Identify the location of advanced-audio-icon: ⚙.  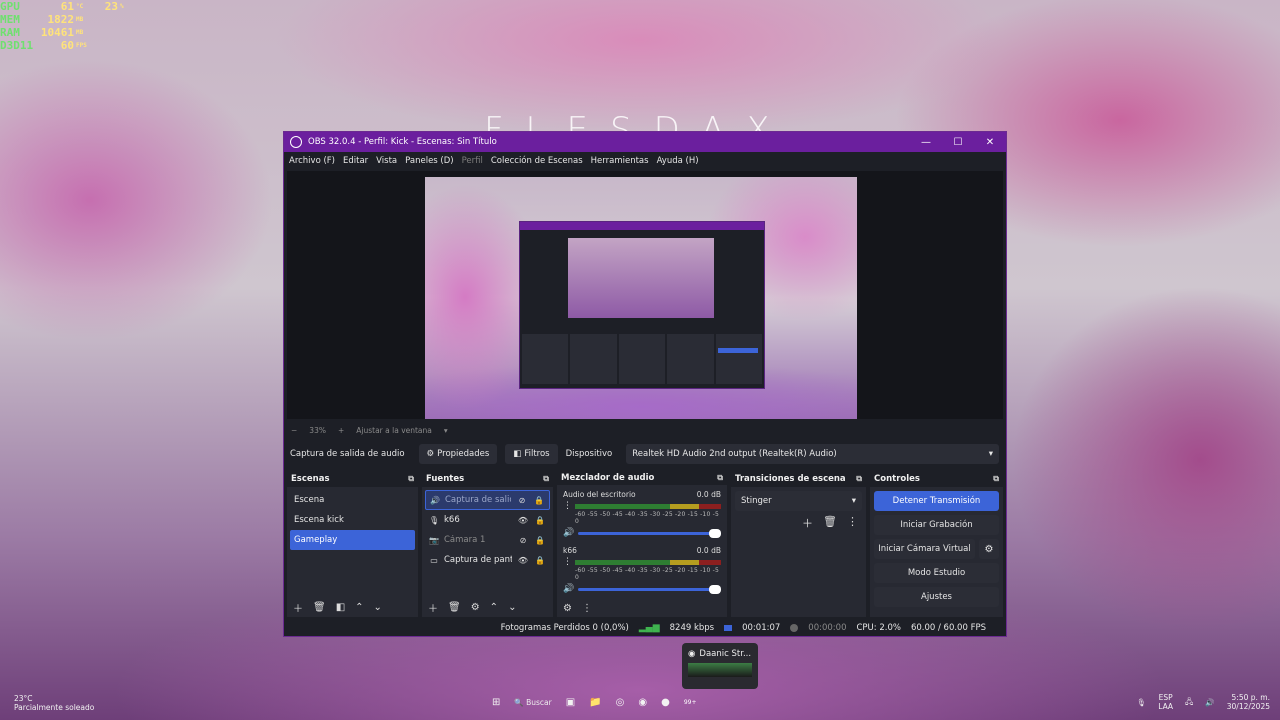
(567, 608).